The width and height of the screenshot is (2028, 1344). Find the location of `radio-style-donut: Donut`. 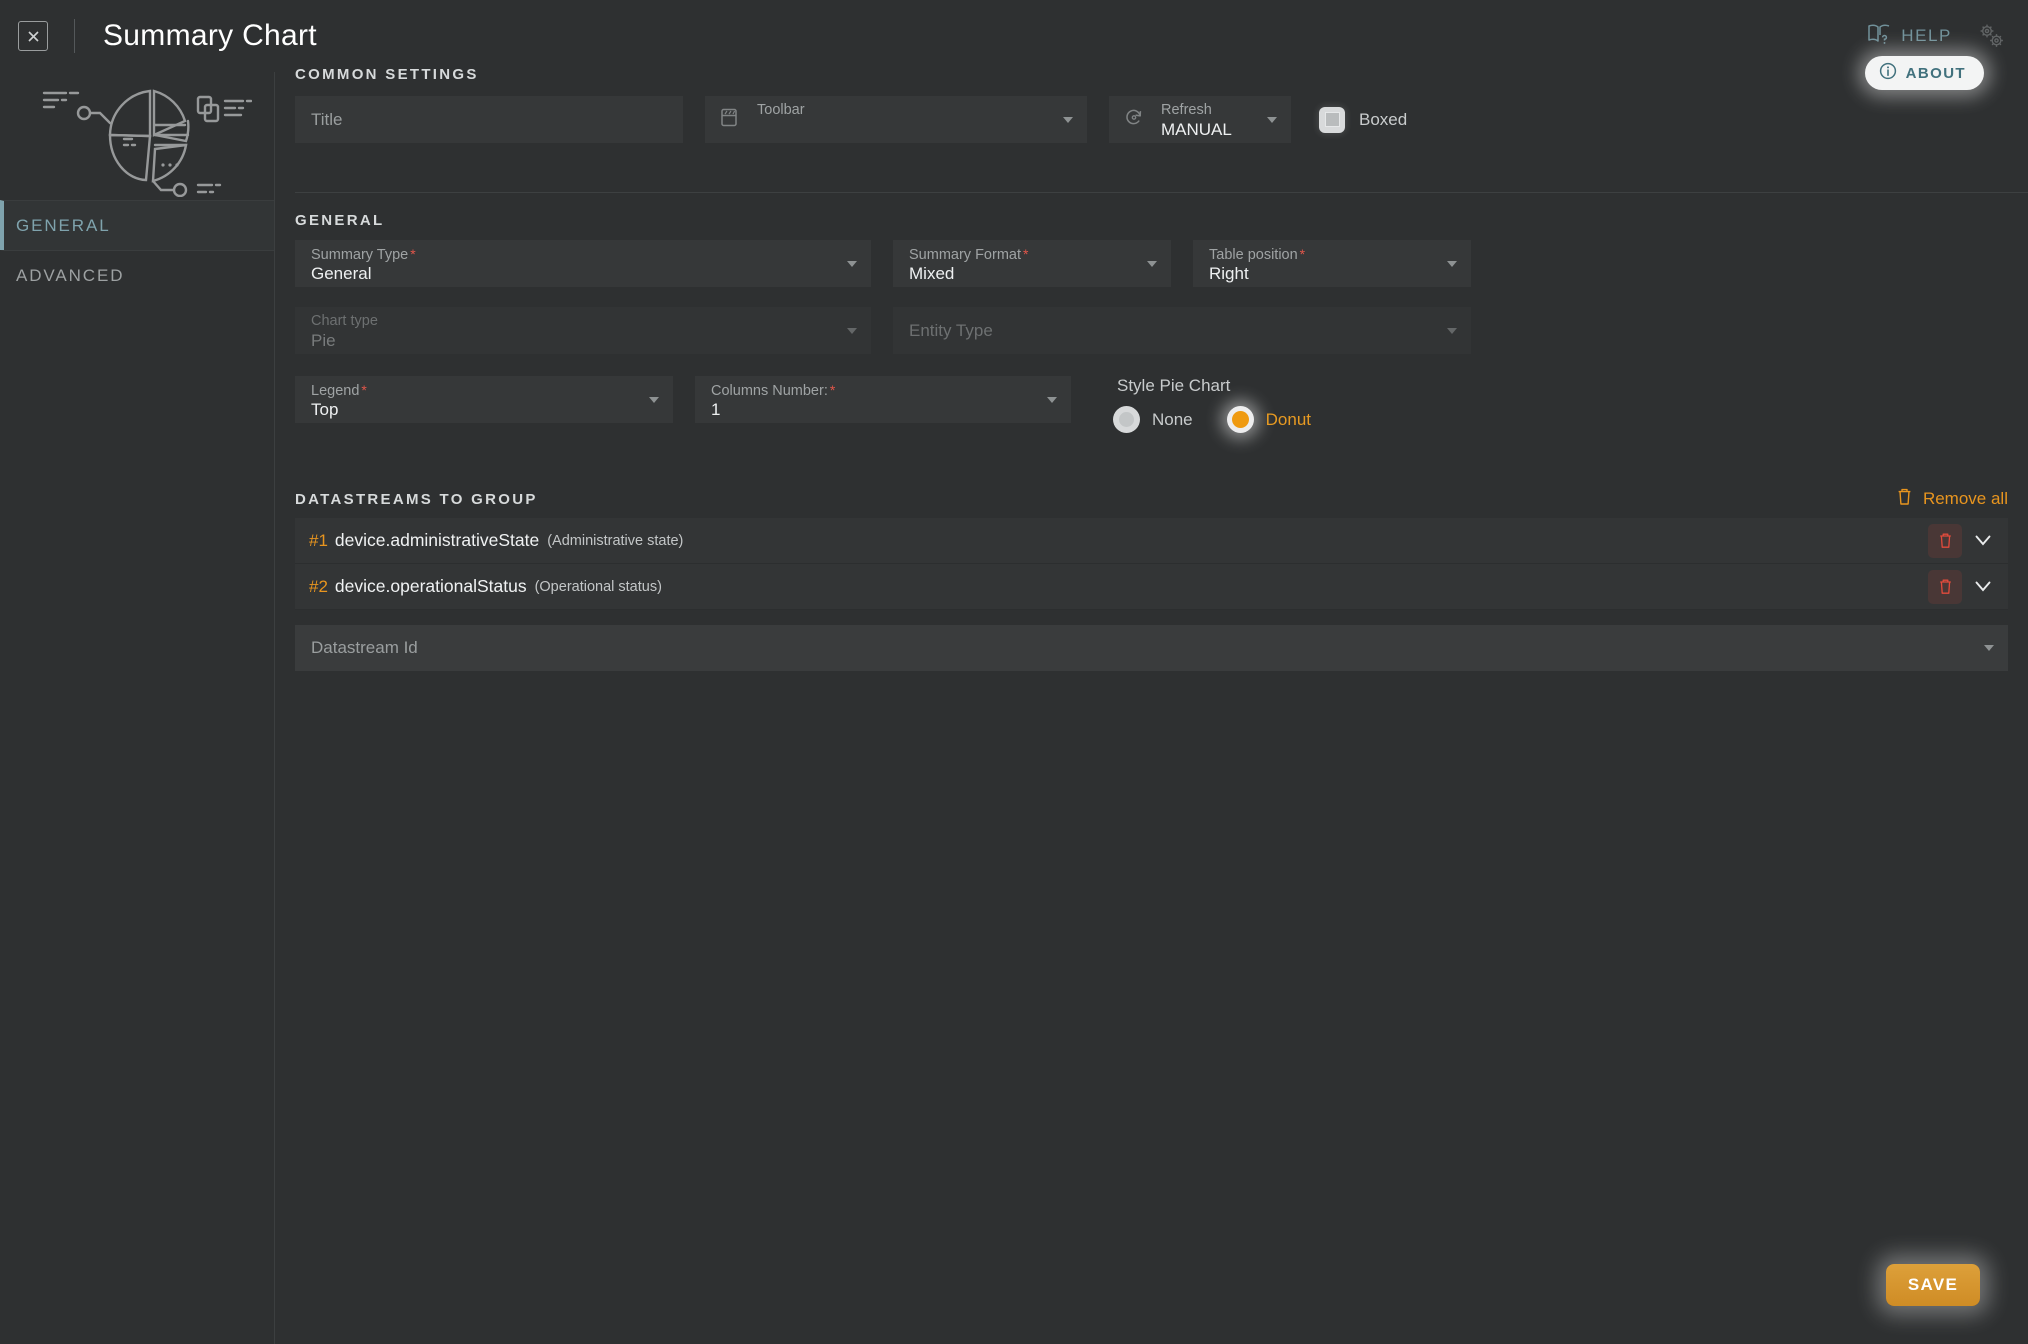

radio-style-donut: Donut is located at coordinates (1269, 419).